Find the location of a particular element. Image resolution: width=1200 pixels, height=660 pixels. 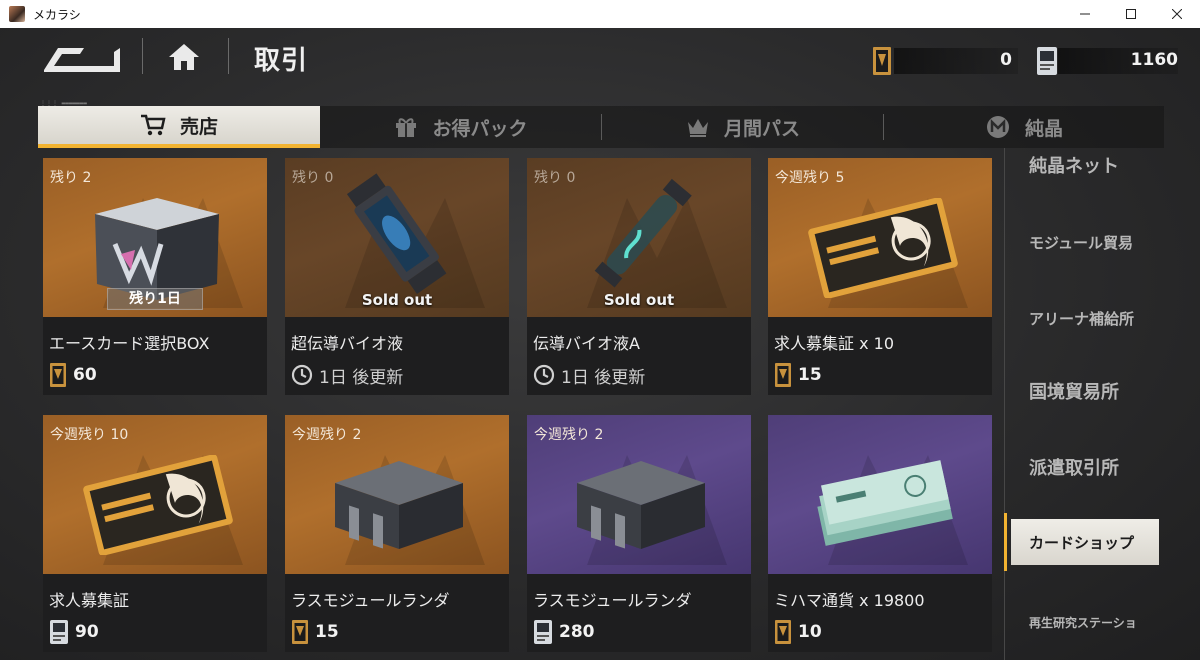

home-icon is located at coordinates (184, 57).